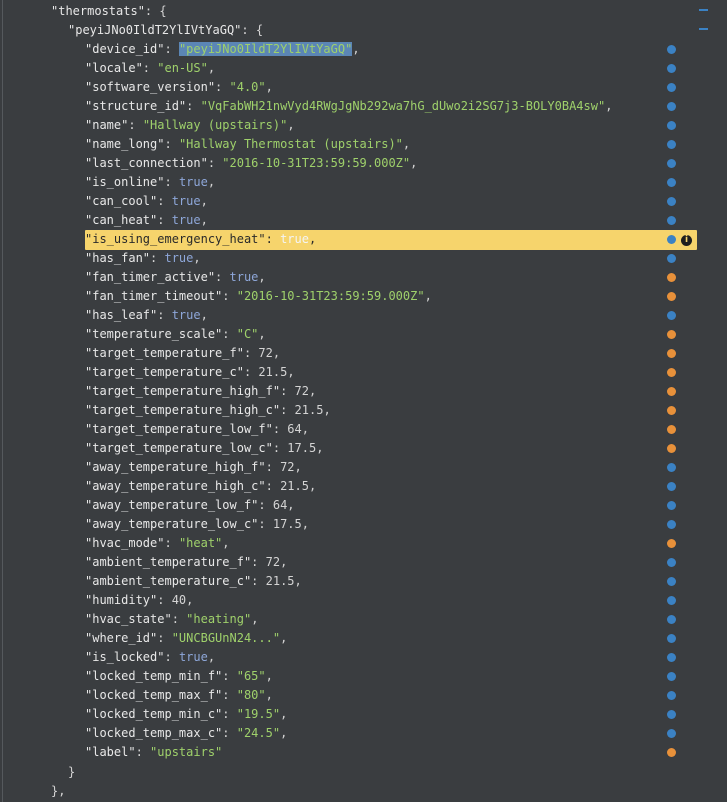 The width and height of the screenshot is (727, 802). What do you see at coordinates (406, 619) in the screenshot?
I see `code-line: "hvac_state": "heating",` at bounding box center [406, 619].